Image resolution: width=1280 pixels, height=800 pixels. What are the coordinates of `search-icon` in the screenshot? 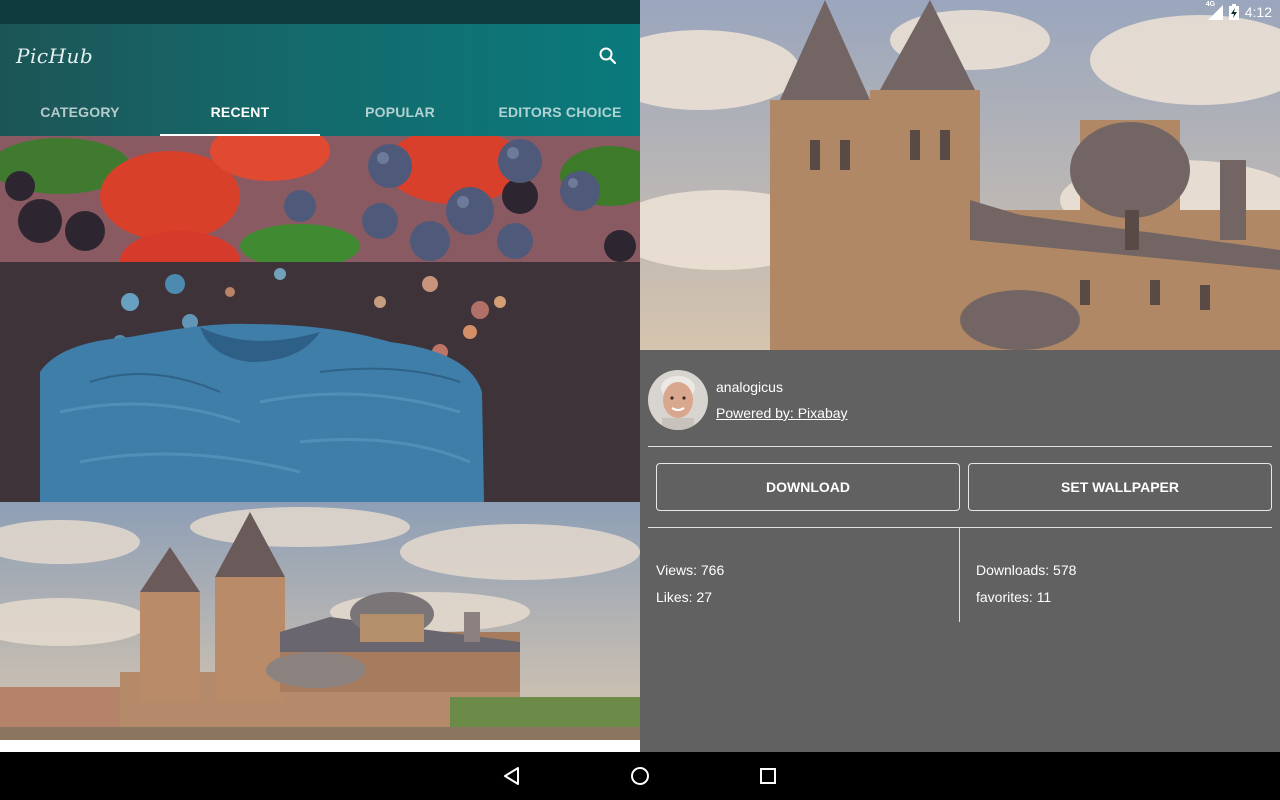 It's located at (608, 56).